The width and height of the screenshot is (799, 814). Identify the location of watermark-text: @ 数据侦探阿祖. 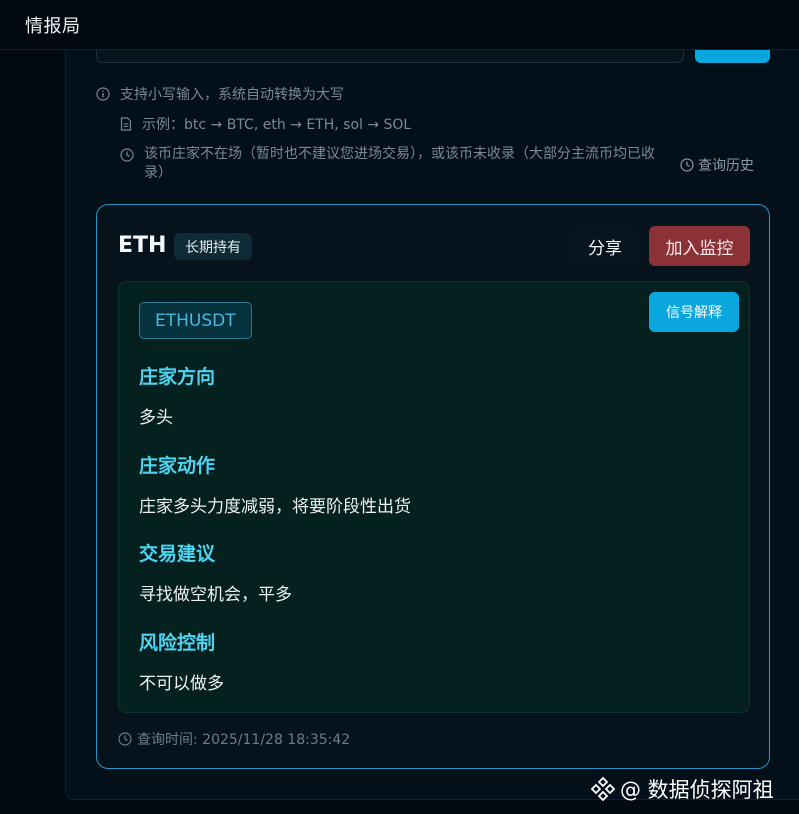
(697, 790).